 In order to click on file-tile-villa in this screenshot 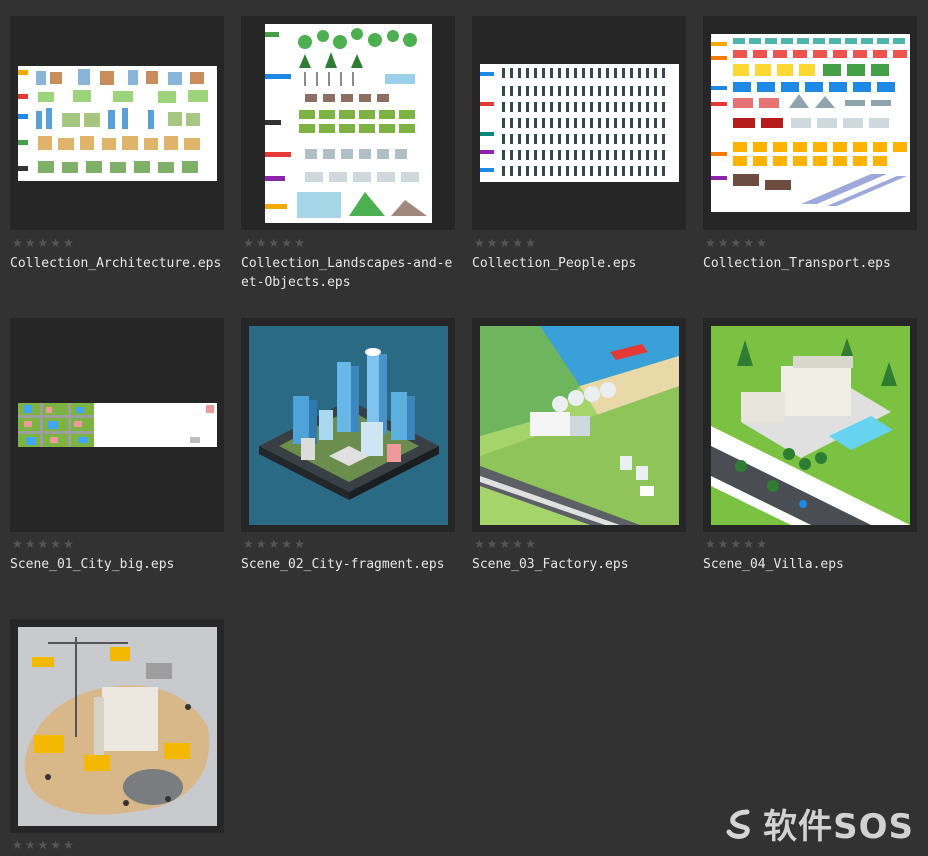, I will do `click(810, 425)`.